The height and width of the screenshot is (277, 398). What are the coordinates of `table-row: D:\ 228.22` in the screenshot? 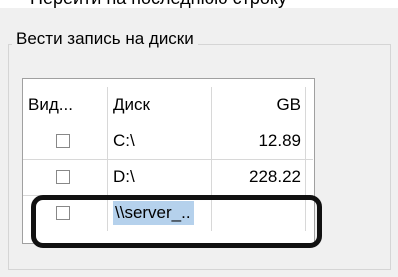 It's located at (168, 177).